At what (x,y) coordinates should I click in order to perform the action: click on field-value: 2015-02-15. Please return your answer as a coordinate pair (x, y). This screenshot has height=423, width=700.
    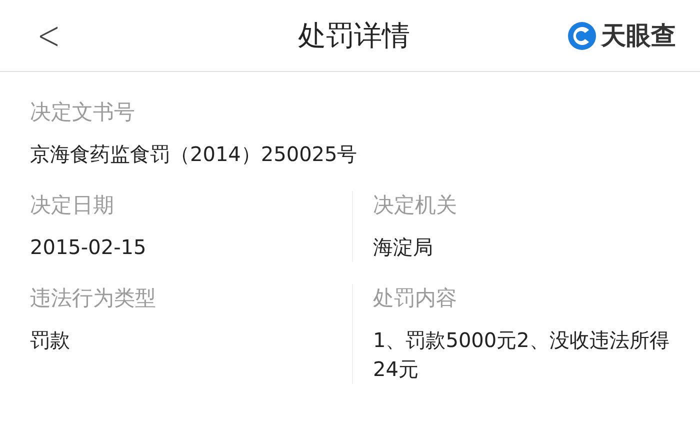
    Looking at the image, I should click on (89, 247).